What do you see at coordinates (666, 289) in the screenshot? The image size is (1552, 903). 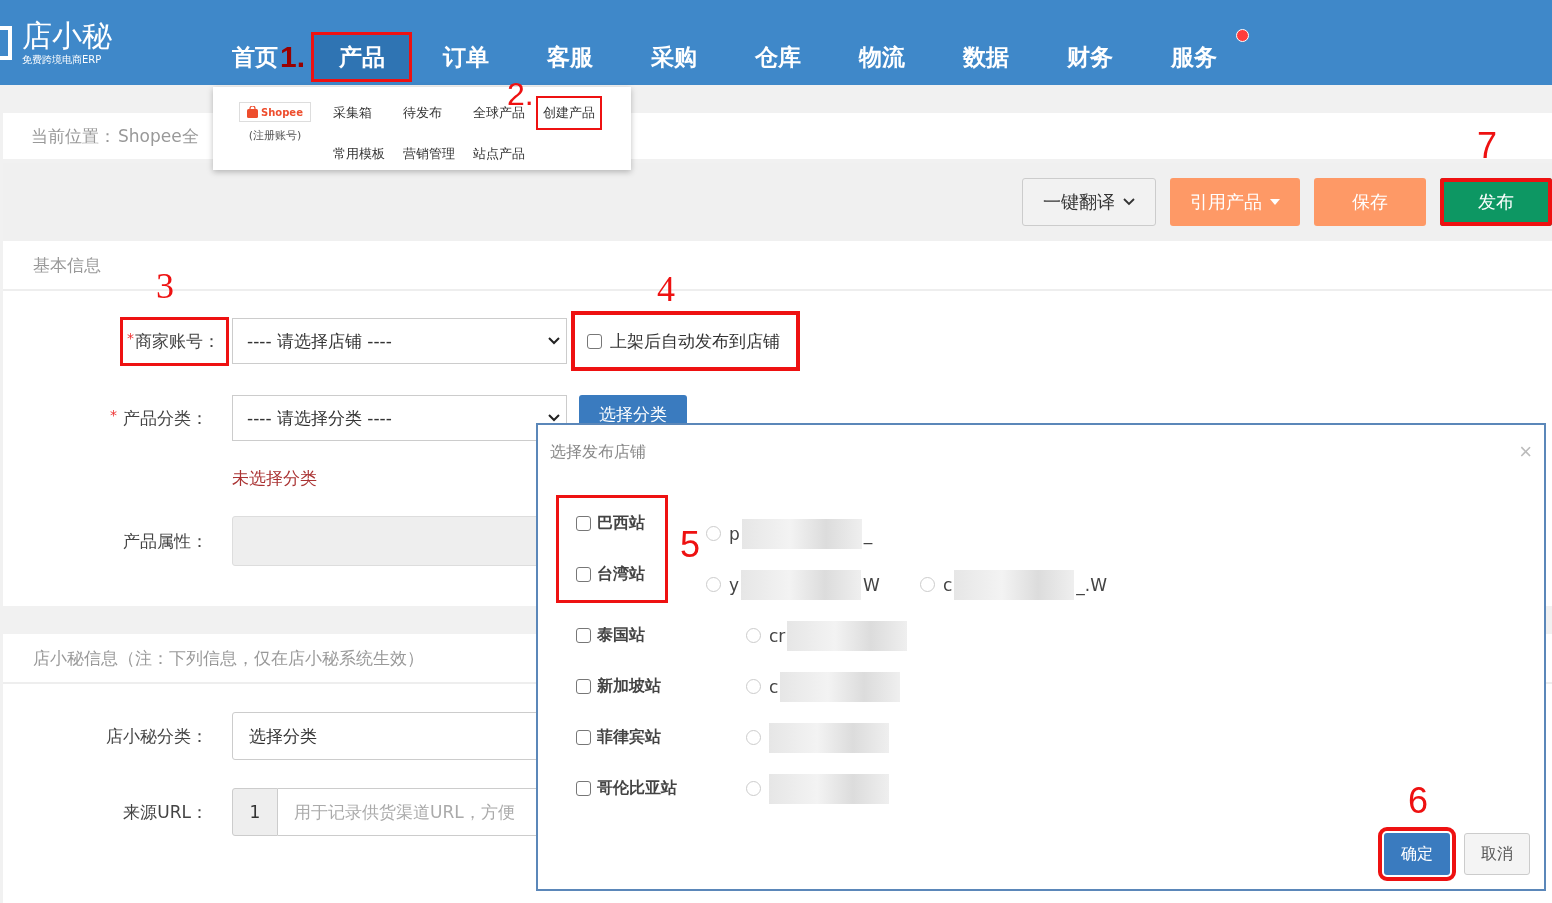 I see `step-number: 4` at bounding box center [666, 289].